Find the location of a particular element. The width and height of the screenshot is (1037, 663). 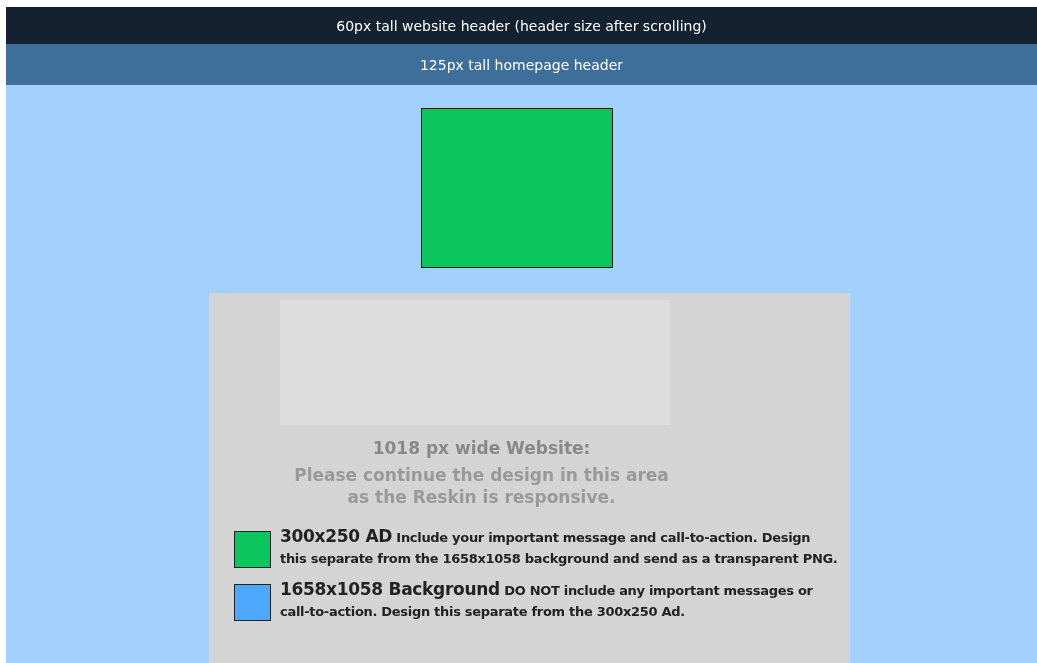

header-bar: 125px tall homepage header is located at coordinates (521, 64).